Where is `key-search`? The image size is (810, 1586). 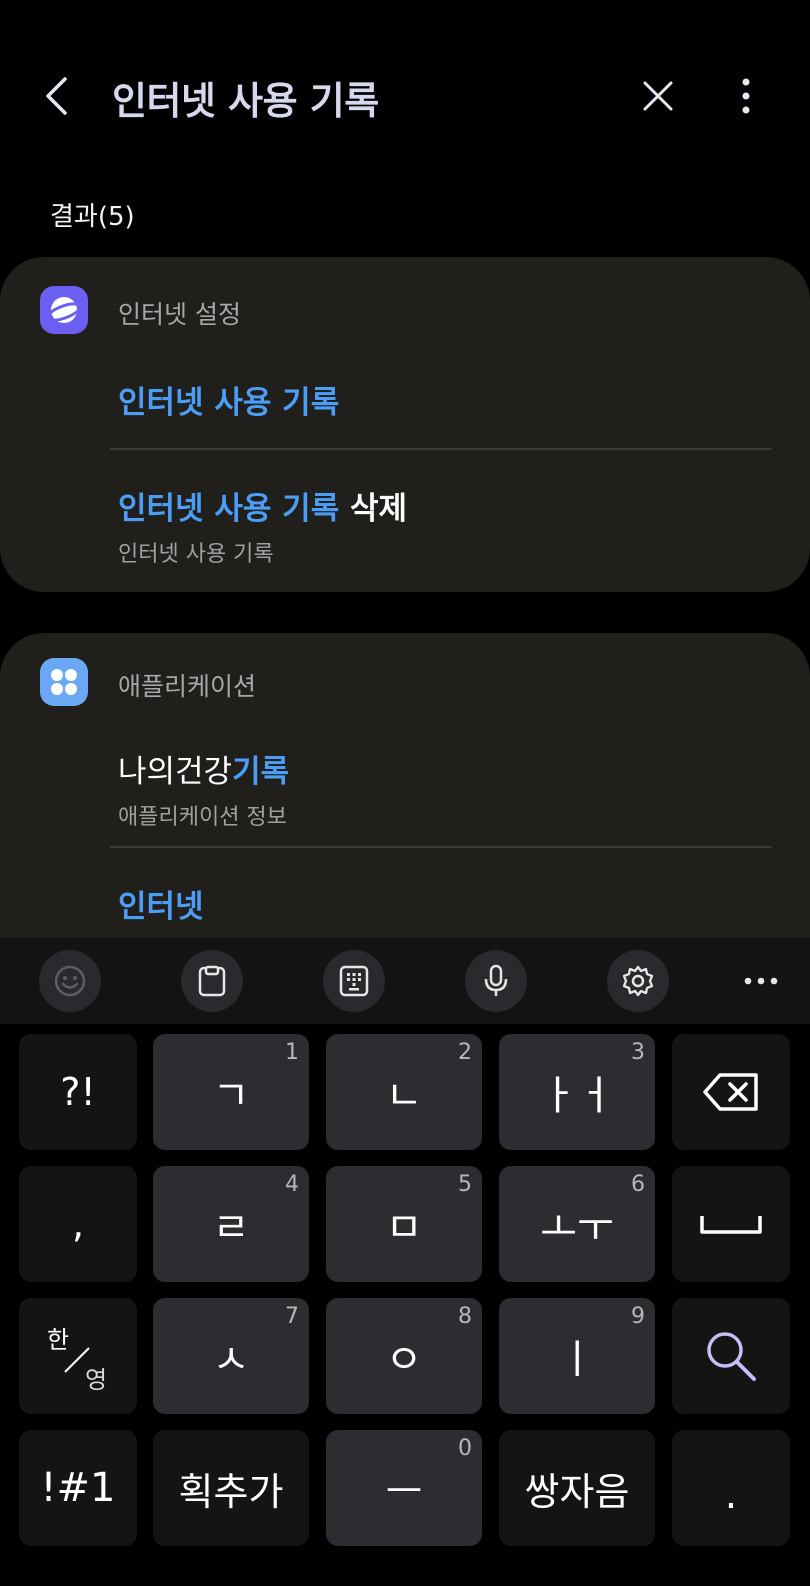
key-search is located at coordinates (731, 1356).